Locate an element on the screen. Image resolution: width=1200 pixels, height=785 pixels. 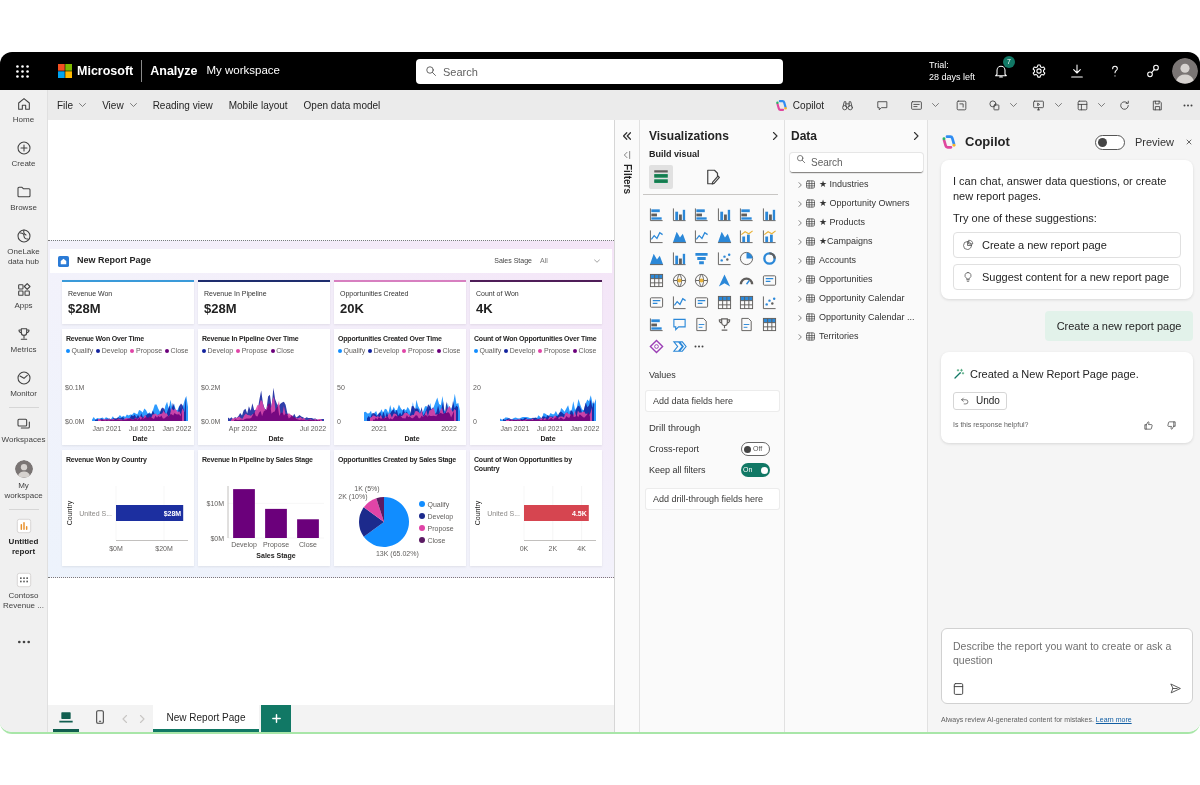
nav-item: Untitled report is located at coordinates (24, 537).